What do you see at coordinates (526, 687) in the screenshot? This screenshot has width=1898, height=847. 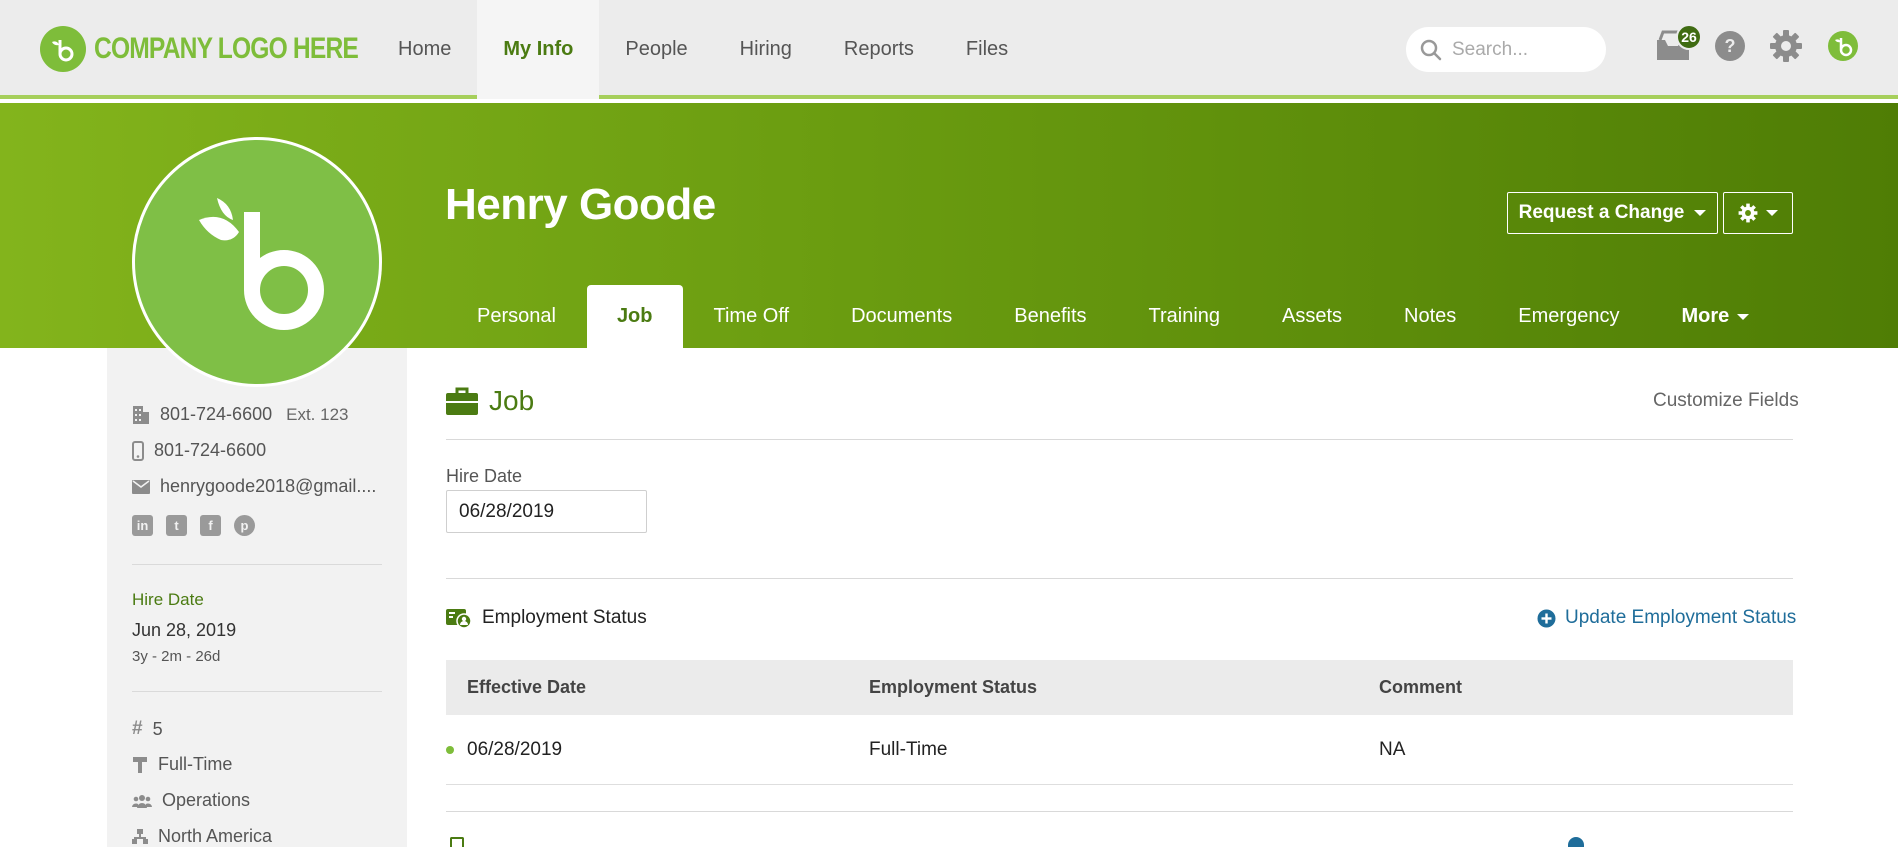 I see `column-header-effective-date: Effective Date` at bounding box center [526, 687].